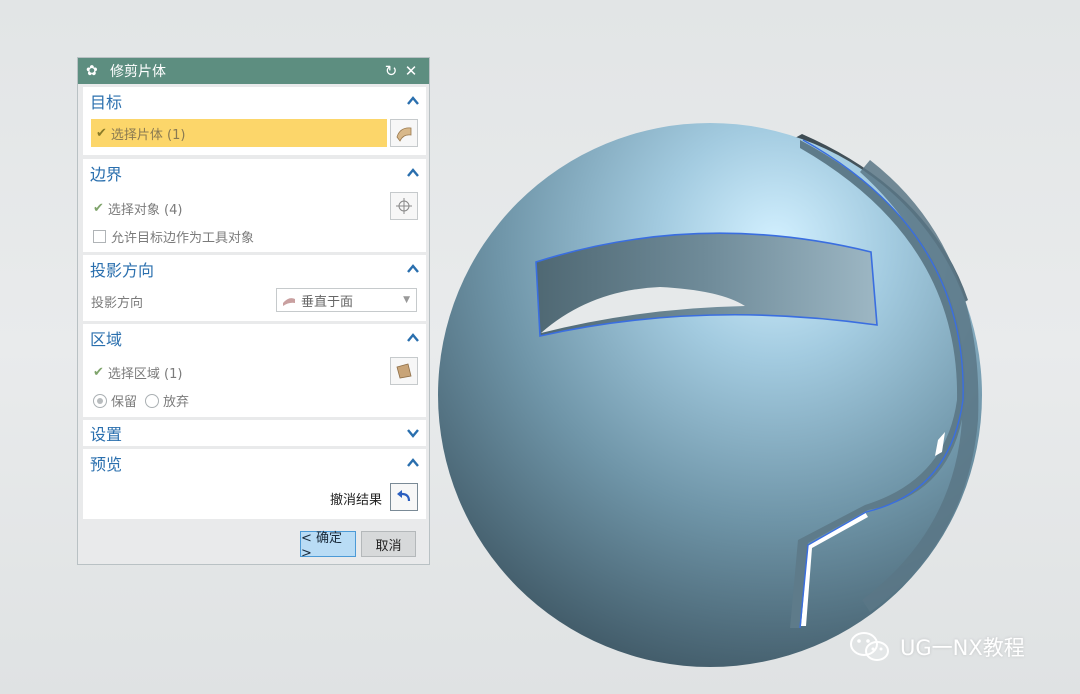  I want to click on wechat-icon, so click(869, 646).